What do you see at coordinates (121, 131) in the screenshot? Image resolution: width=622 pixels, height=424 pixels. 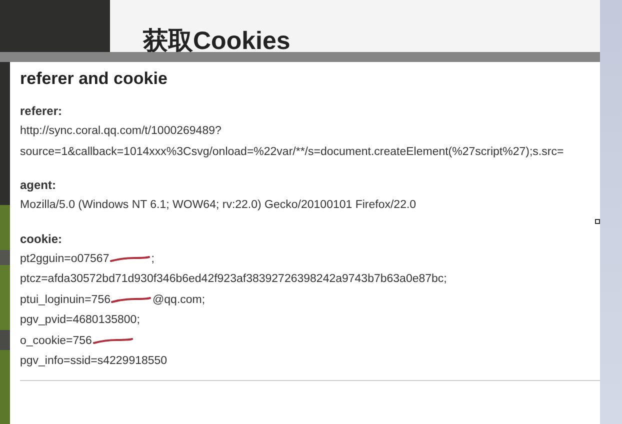 I see `value-text: http://sync.coral.qq.com/t/1000269489?` at bounding box center [121, 131].